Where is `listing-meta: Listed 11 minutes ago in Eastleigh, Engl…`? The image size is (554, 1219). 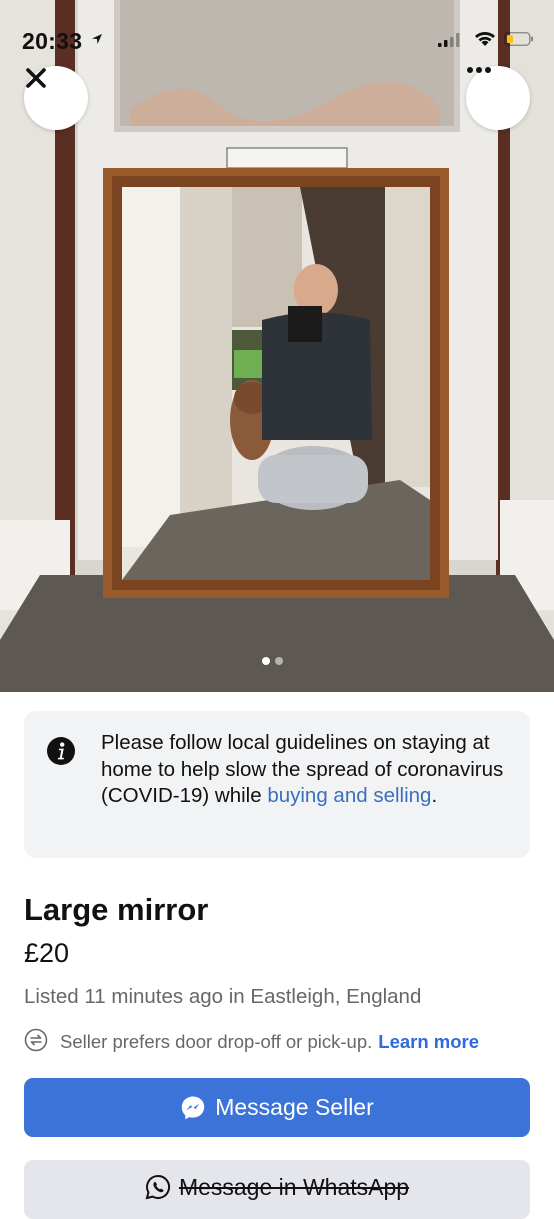
listing-meta: Listed 11 minutes ago in Eastleigh, Engl… is located at coordinates (223, 996).